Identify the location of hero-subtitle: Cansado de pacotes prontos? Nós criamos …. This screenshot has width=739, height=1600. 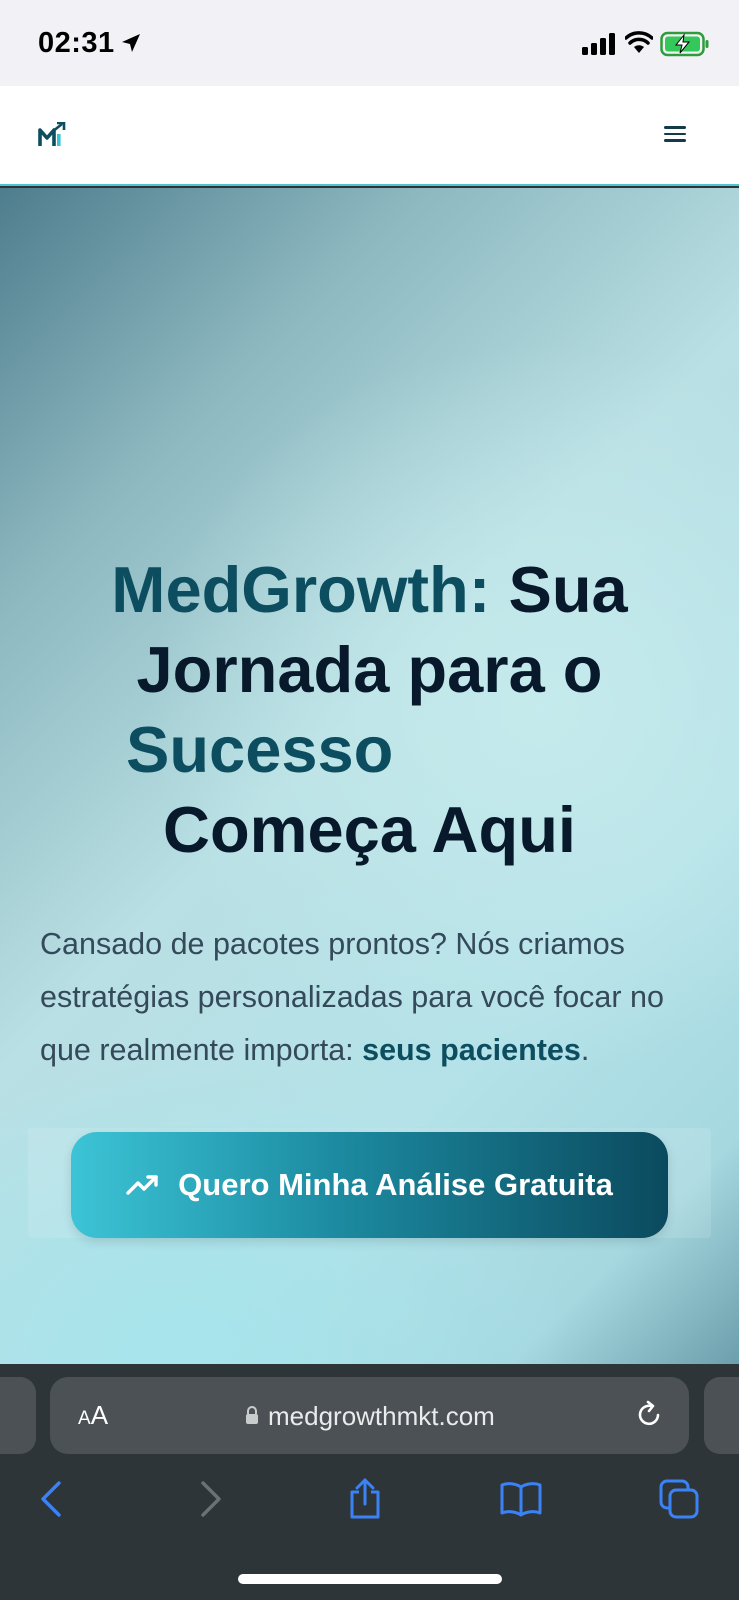
(375, 997).